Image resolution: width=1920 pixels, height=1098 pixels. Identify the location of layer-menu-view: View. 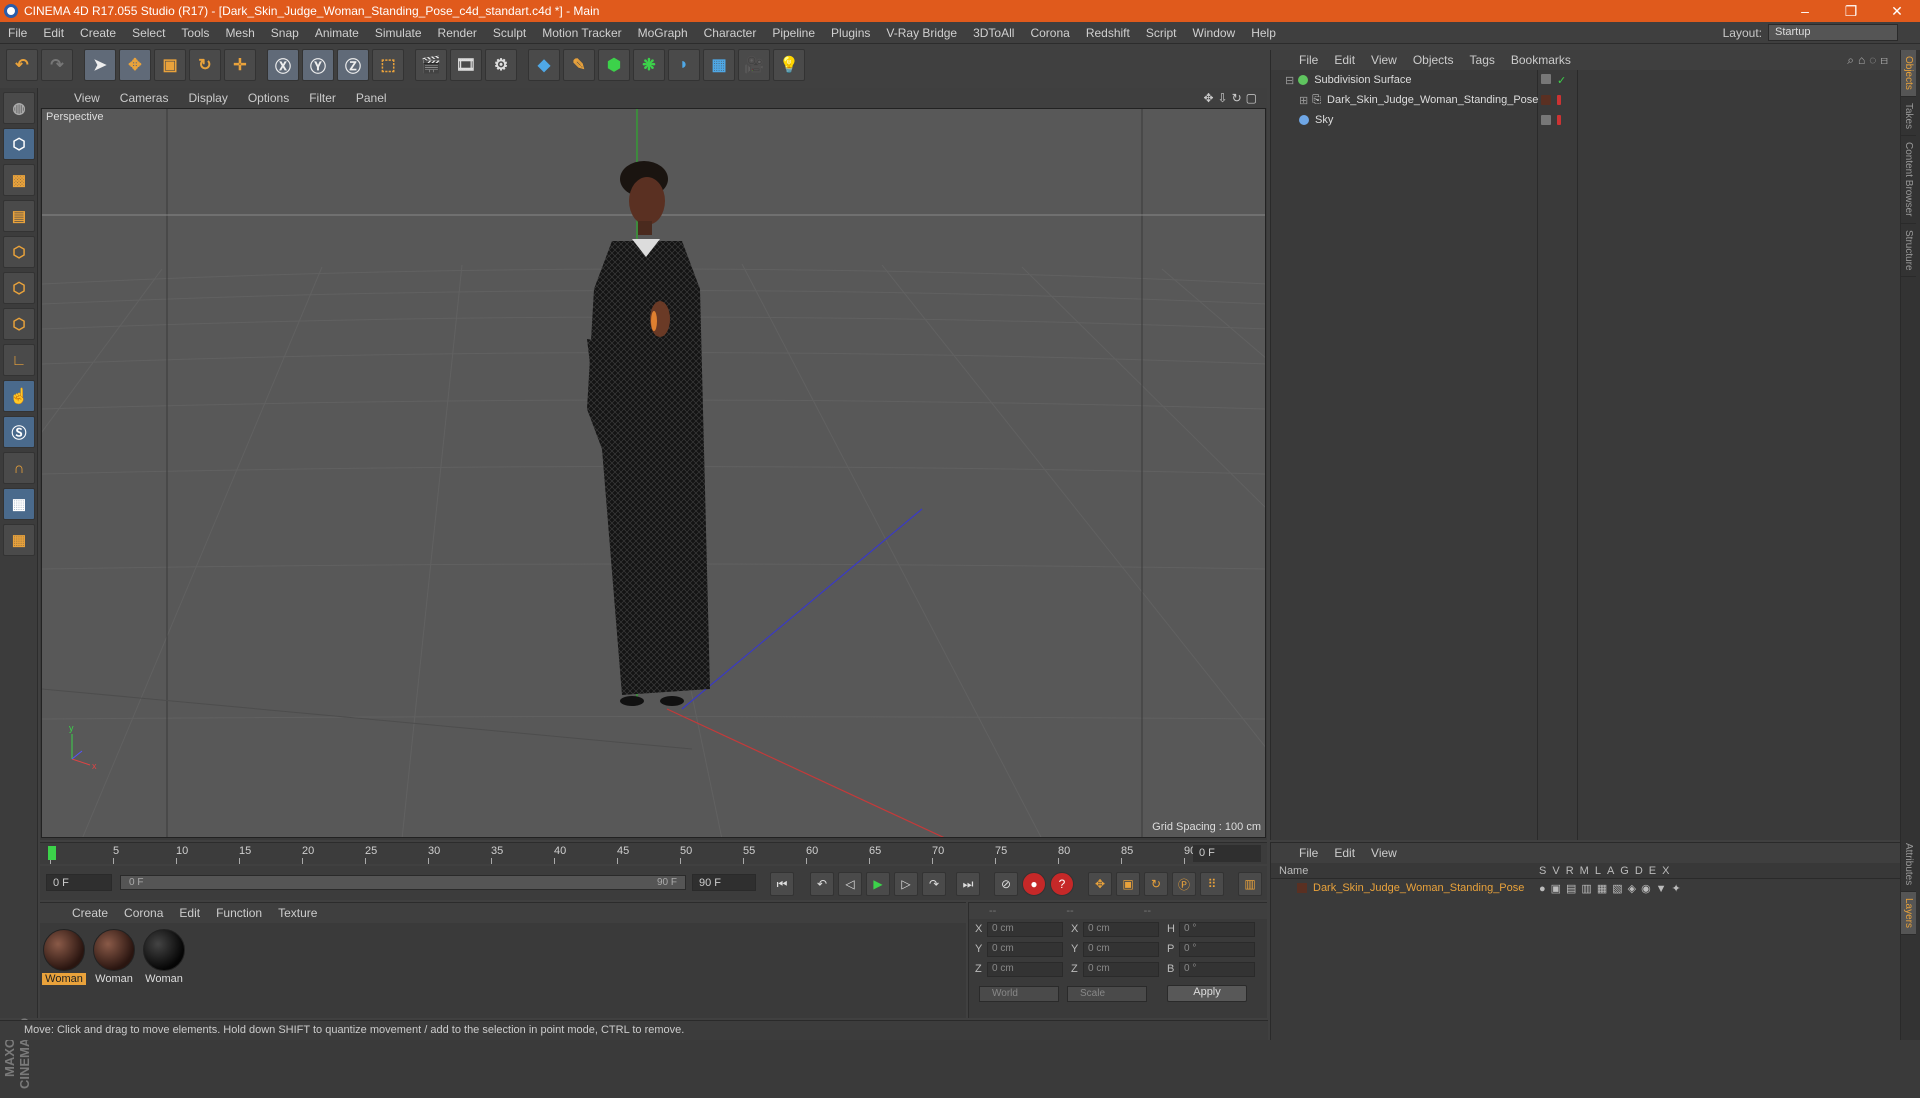
(1384, 853).